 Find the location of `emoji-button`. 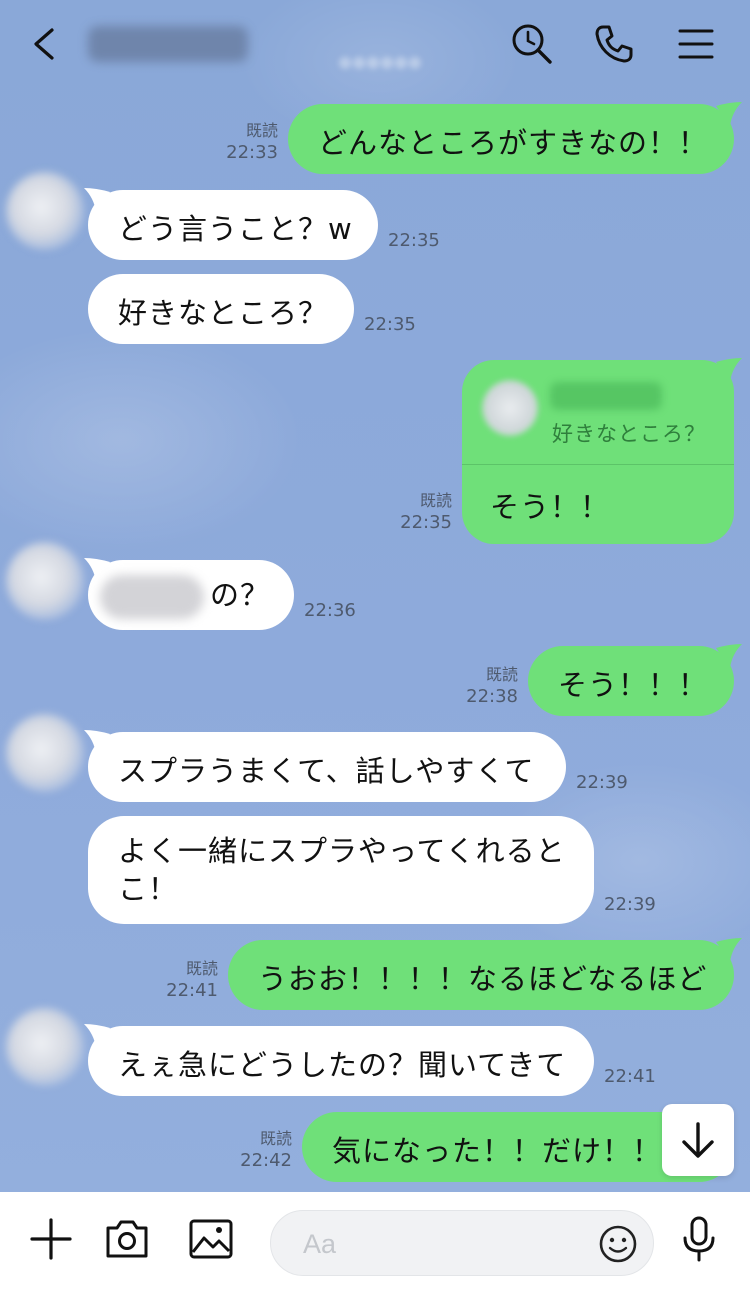

emoji-button is located at coordinates (618, 1244).